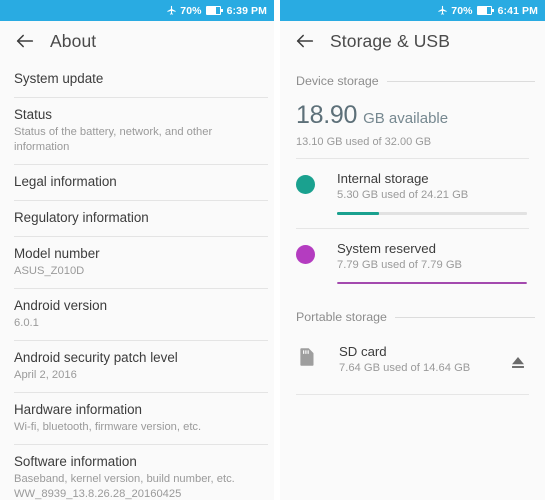 This screenshot has width=545, height=500. What do you see at coordinates (412, 10) in the screenshot?
I see `status-bar-right: 70% 6:41 PM` at bounding box center [412, 10].